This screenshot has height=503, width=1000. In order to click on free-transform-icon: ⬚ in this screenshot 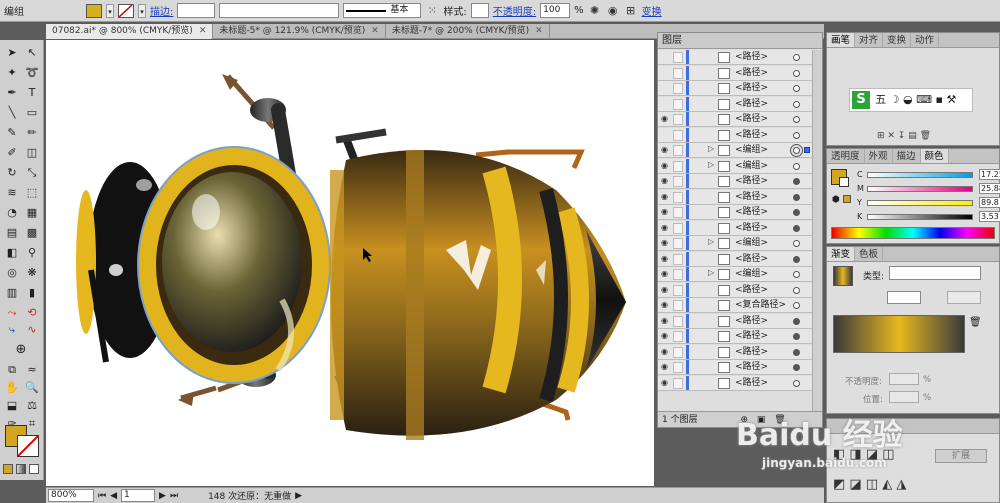, I will do `click(32, 193)`.